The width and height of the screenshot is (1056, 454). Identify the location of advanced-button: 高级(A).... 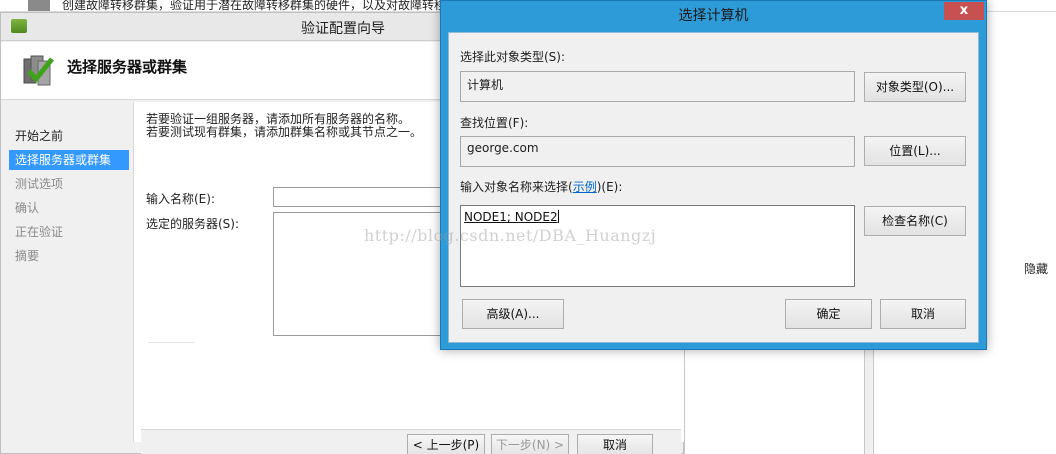
(513, 314).